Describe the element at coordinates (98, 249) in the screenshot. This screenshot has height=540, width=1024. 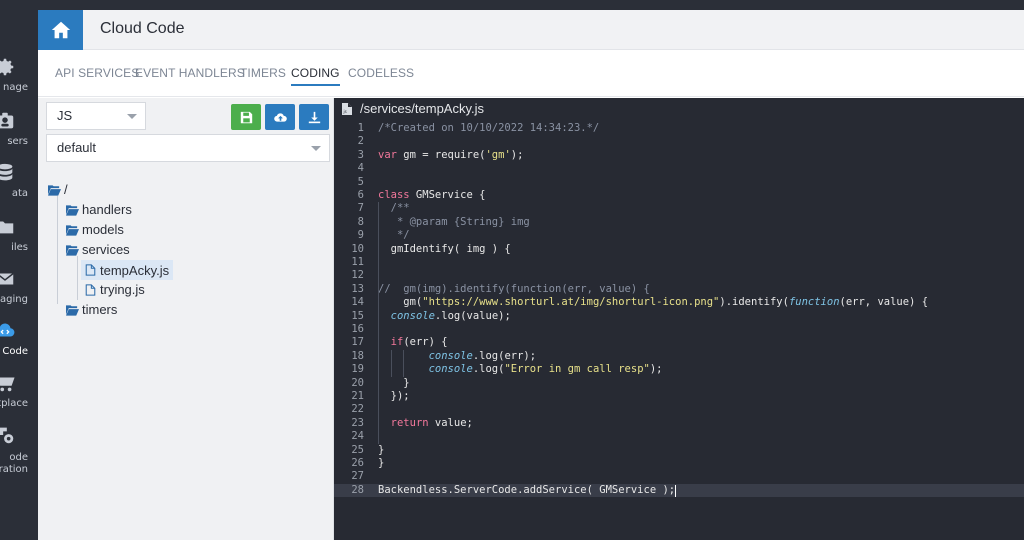
I see `tree-folder-services: services` at that location.